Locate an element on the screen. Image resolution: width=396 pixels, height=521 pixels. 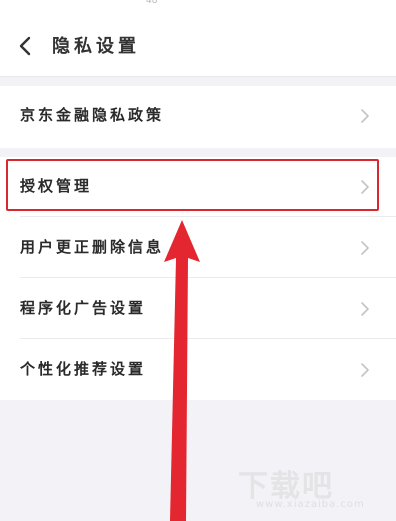
menu-item-privacy-policy: 京东金融隐私政策 is located at coordinates (198, 116).